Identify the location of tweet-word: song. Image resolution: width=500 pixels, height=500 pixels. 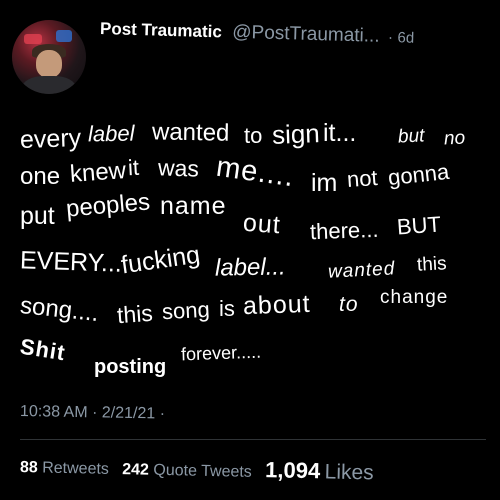
(186, 310).